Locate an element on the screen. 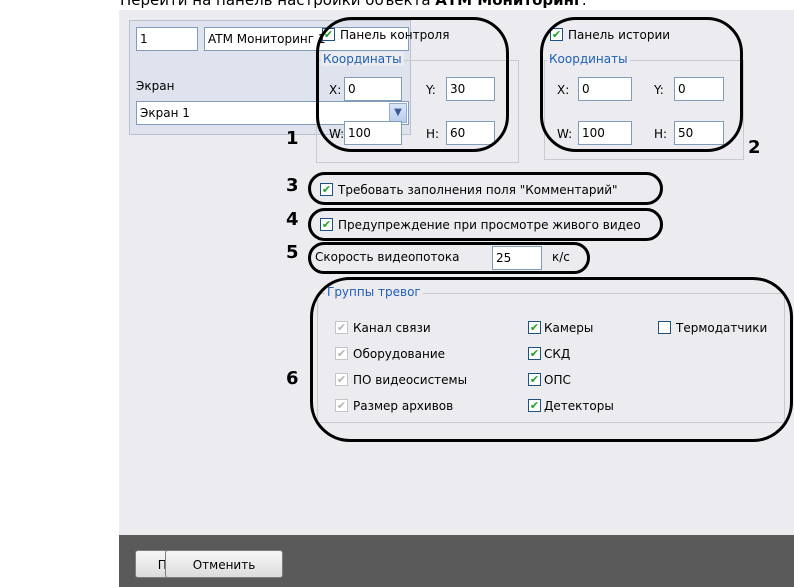 The image size is (794, 587). callout-number-6: 6 is located at coordinates (292, 378).